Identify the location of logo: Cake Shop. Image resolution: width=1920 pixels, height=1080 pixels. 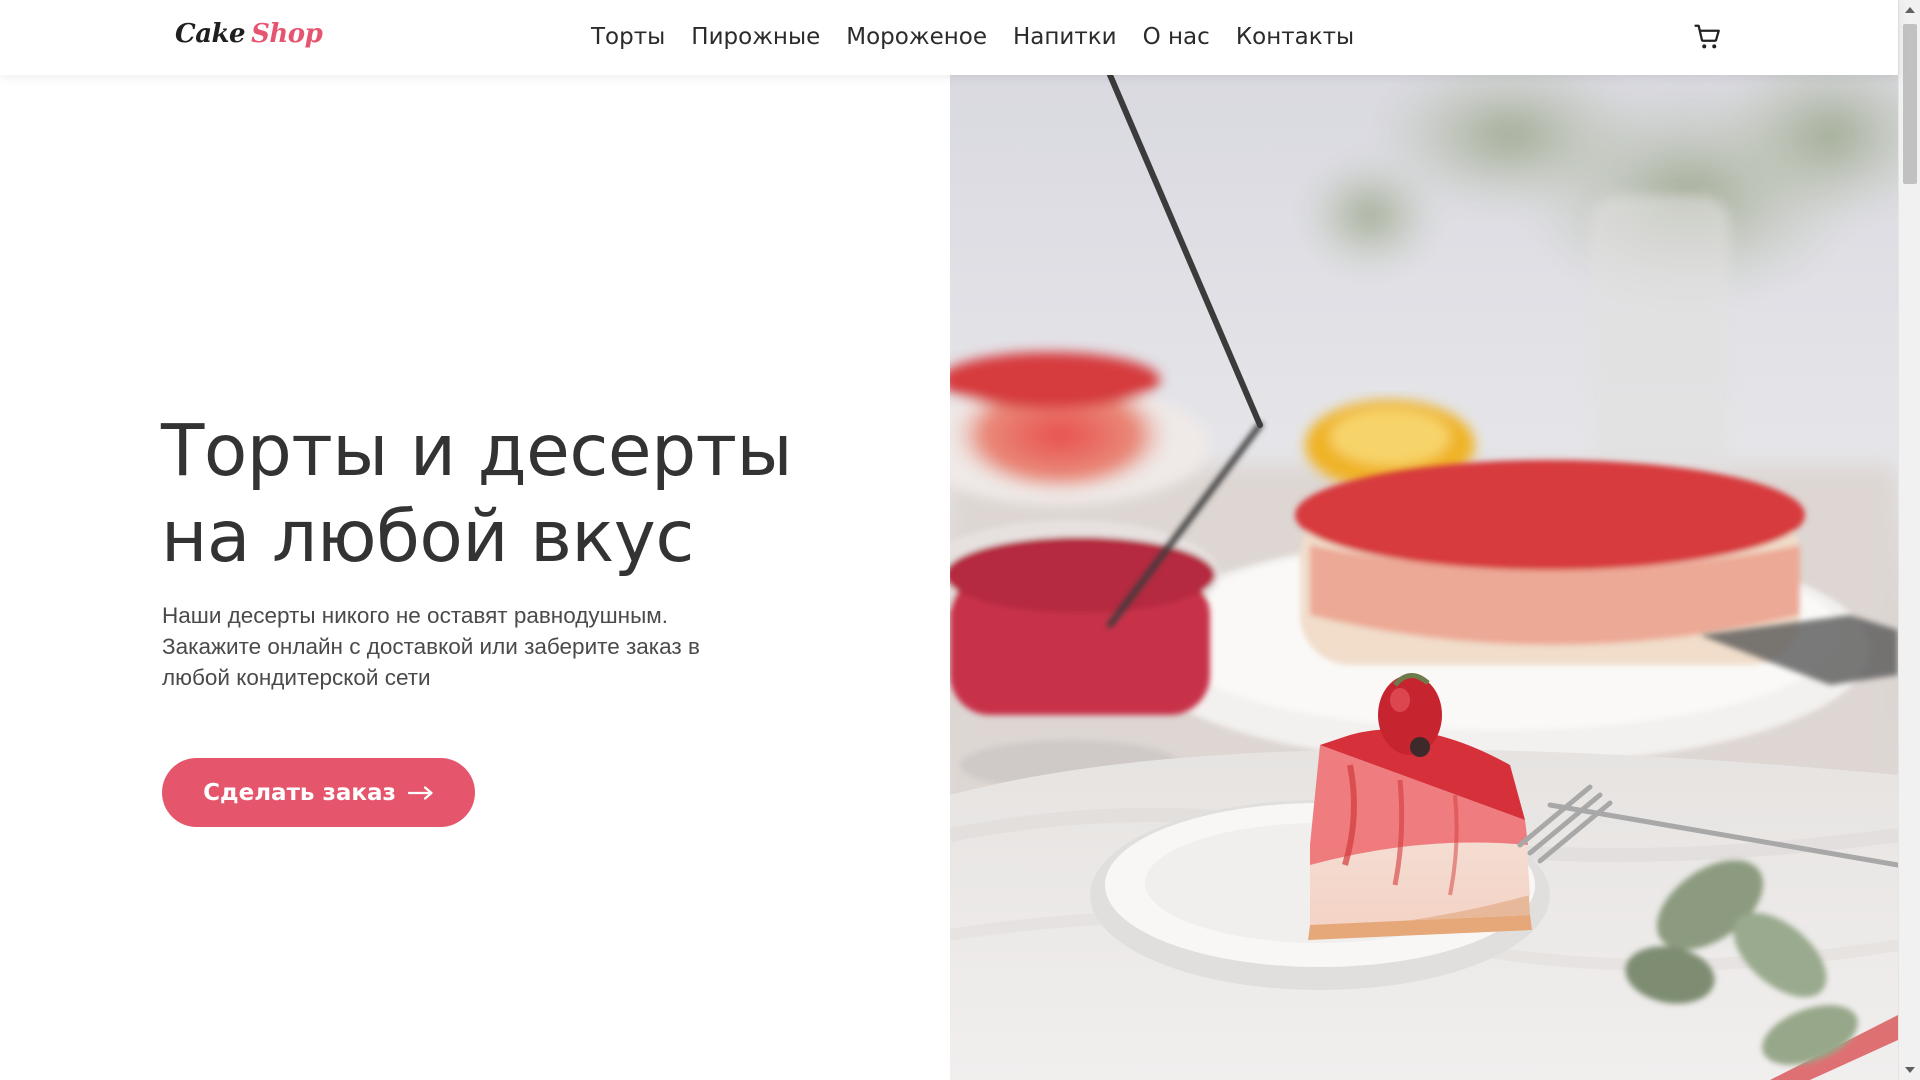
(249, 34).